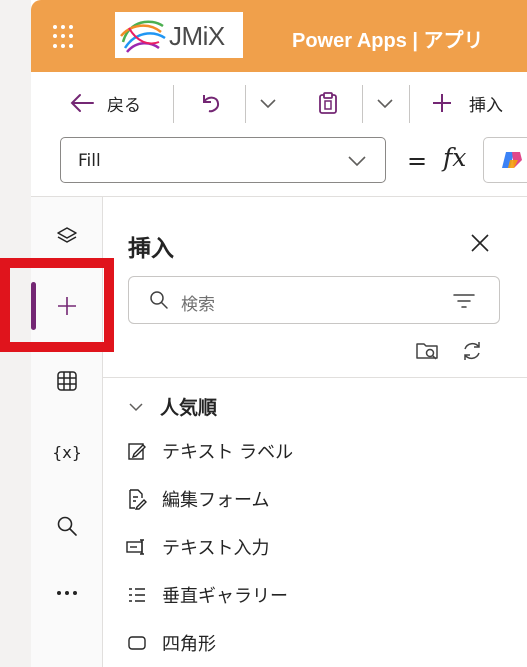  What do you see at coordinates (89, 161) in the screenshot?
I see `property-value: Fill` at bounding box center [89, 161].